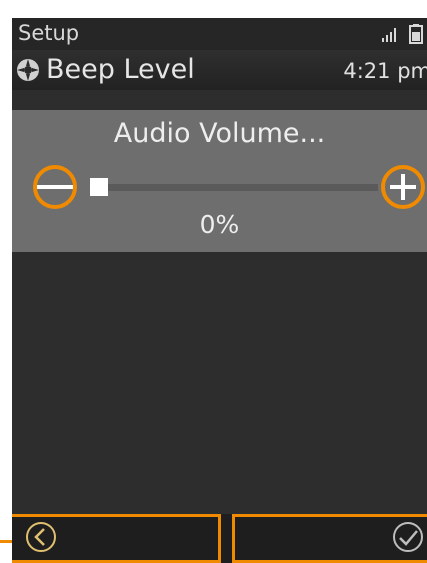 This screenshot has width=427, height=563. Describe the element at coordinates (219, 70) in the screenshot. I see `title-bar: Beep Level 4:21 pm` at that location.